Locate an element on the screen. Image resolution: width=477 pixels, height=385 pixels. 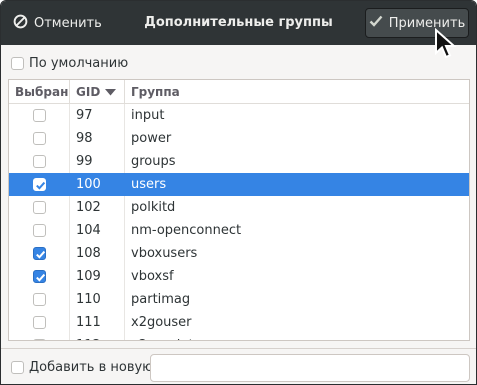
table-row: 111 x2gouser is located at coordinates (239, 322).